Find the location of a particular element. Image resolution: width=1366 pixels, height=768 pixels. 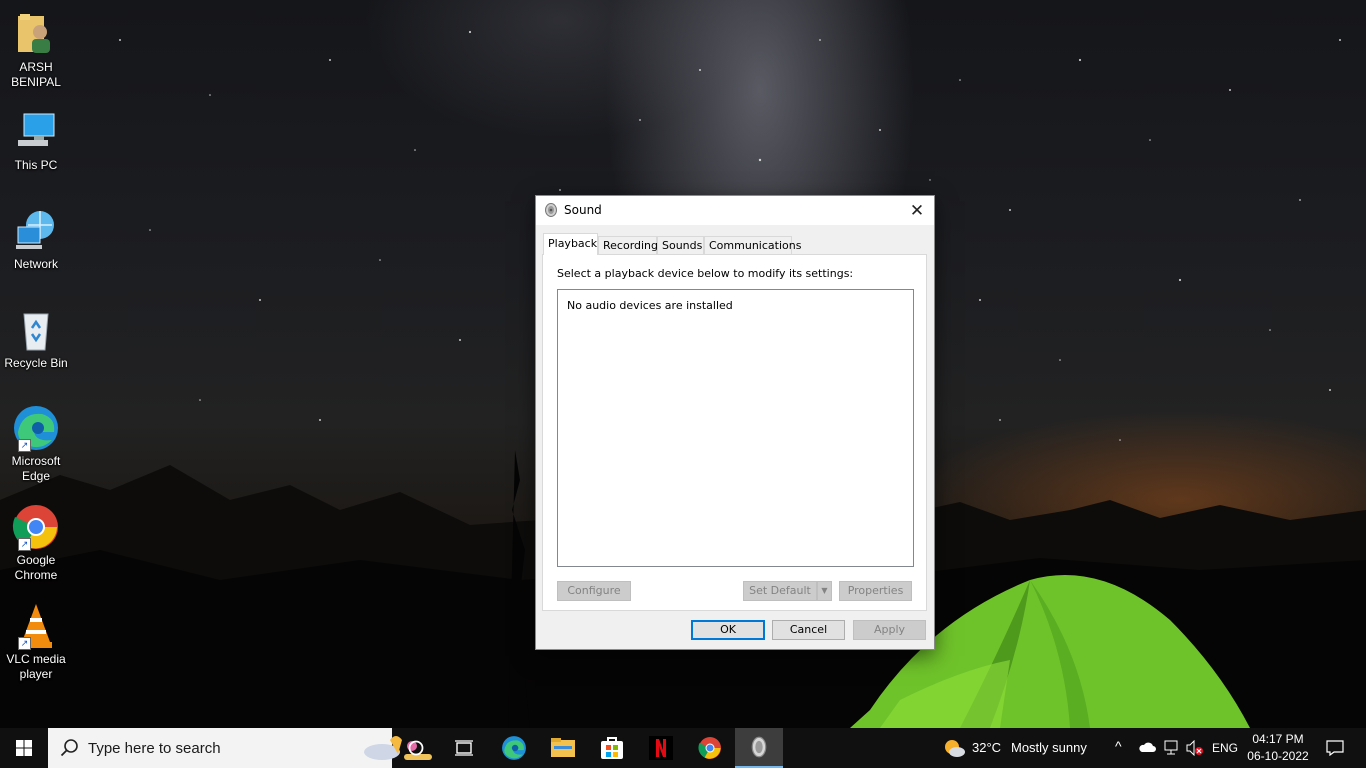

cortana-icon is located at coordinates (416, 748).